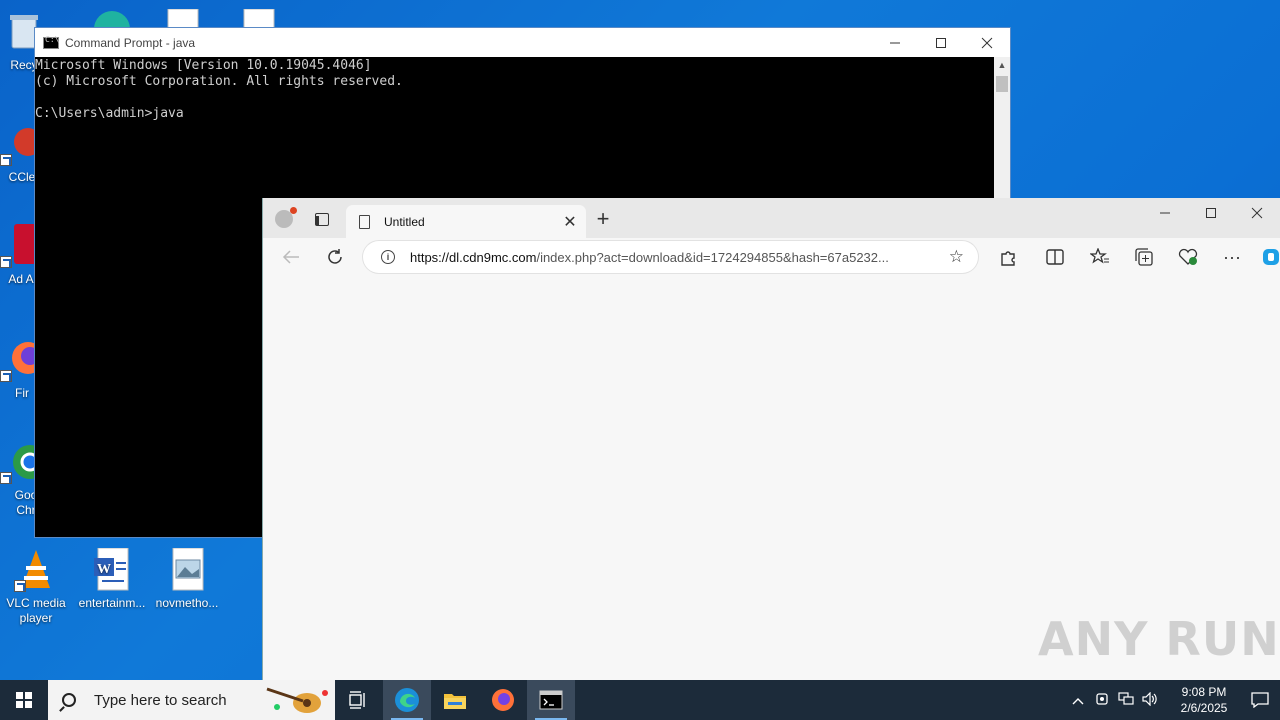  What do you see at coordinates (187, 569) in the screenshot?
I see `image-file-icon` at bounding box center [187, 569].